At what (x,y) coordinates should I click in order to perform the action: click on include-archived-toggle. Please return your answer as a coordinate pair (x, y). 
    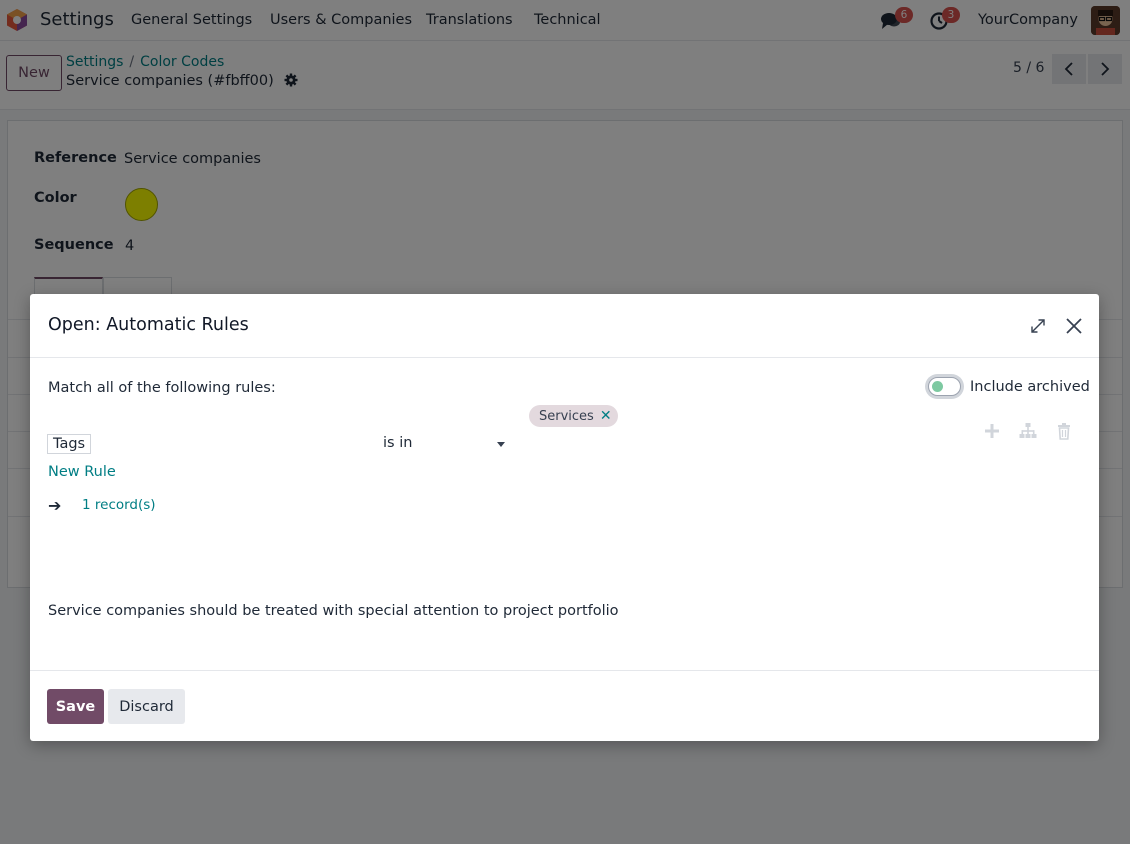
    Looking at the image, I should click on (944, 386).